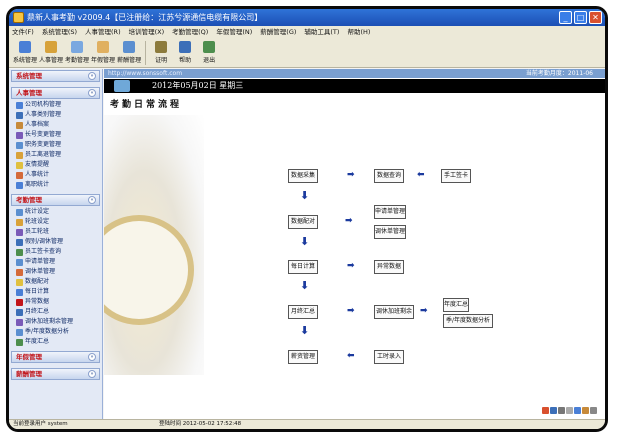  What do you see at coordinates (358, 32) in the screenshot?
I see `menu-help: 帮助(H)` at bounding box center [358, 32].